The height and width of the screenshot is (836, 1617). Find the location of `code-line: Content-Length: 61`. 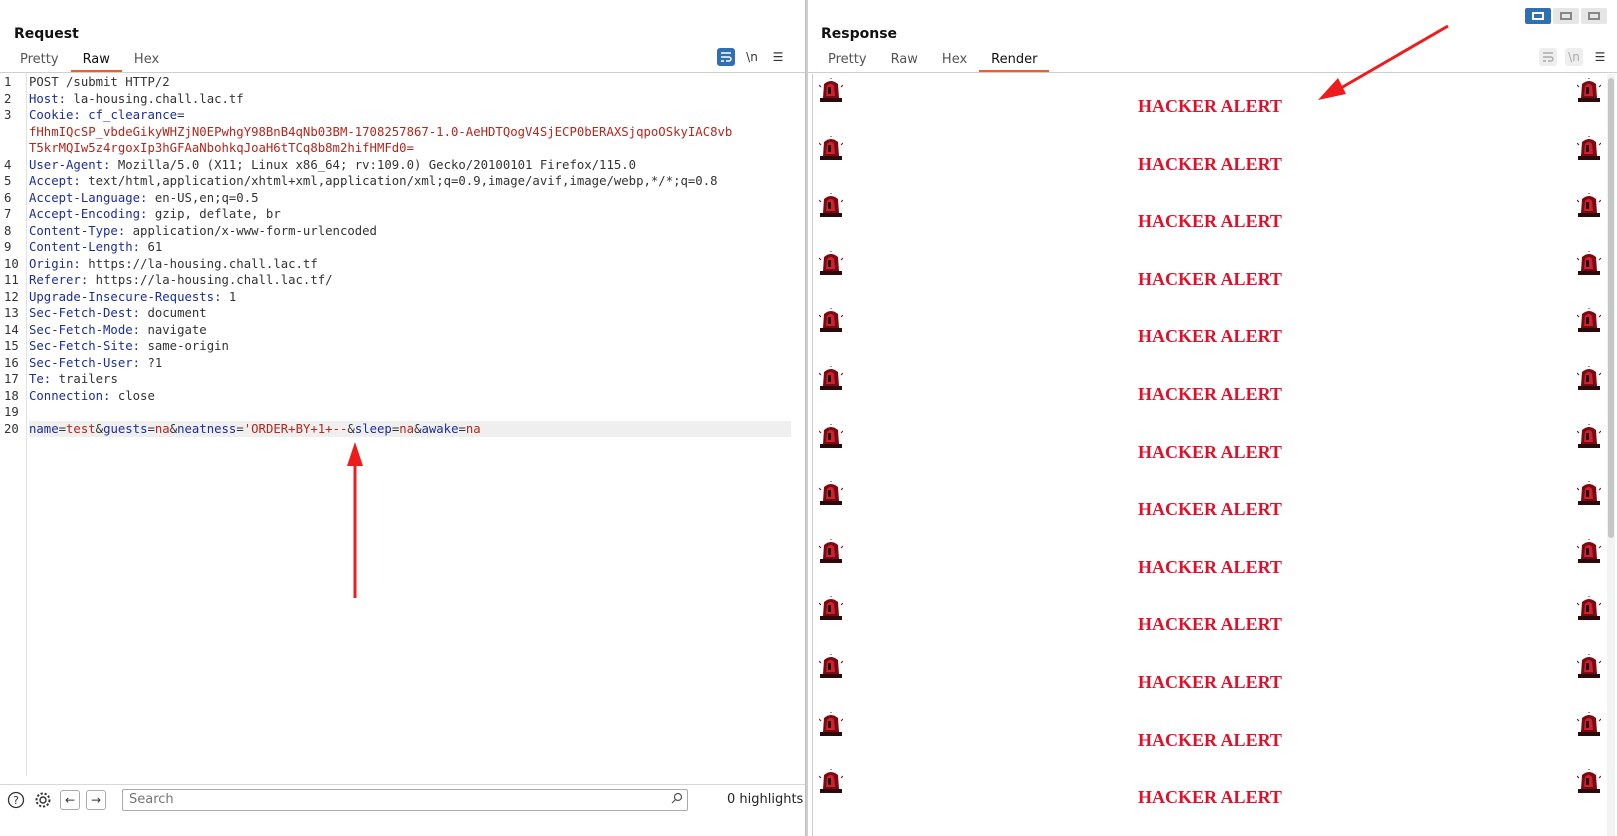

code-line: Content-Length: 61 is located at coordinates (95, 247).